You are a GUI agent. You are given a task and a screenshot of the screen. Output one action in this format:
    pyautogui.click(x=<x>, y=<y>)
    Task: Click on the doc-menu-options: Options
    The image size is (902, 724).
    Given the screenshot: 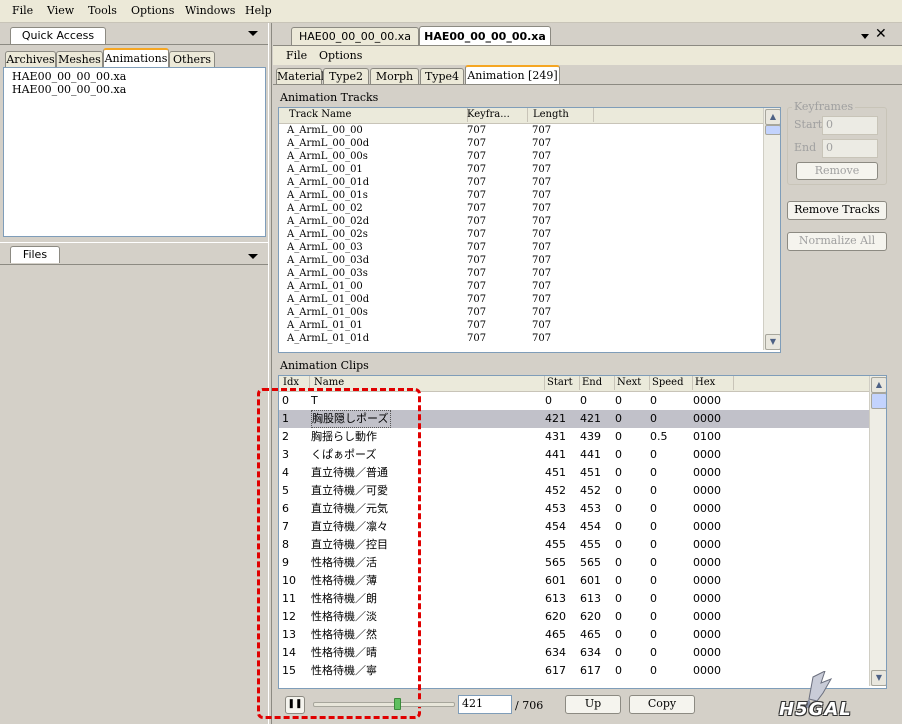 What is the action you would take?
    pyautogui.click(x=340, y=55)
    